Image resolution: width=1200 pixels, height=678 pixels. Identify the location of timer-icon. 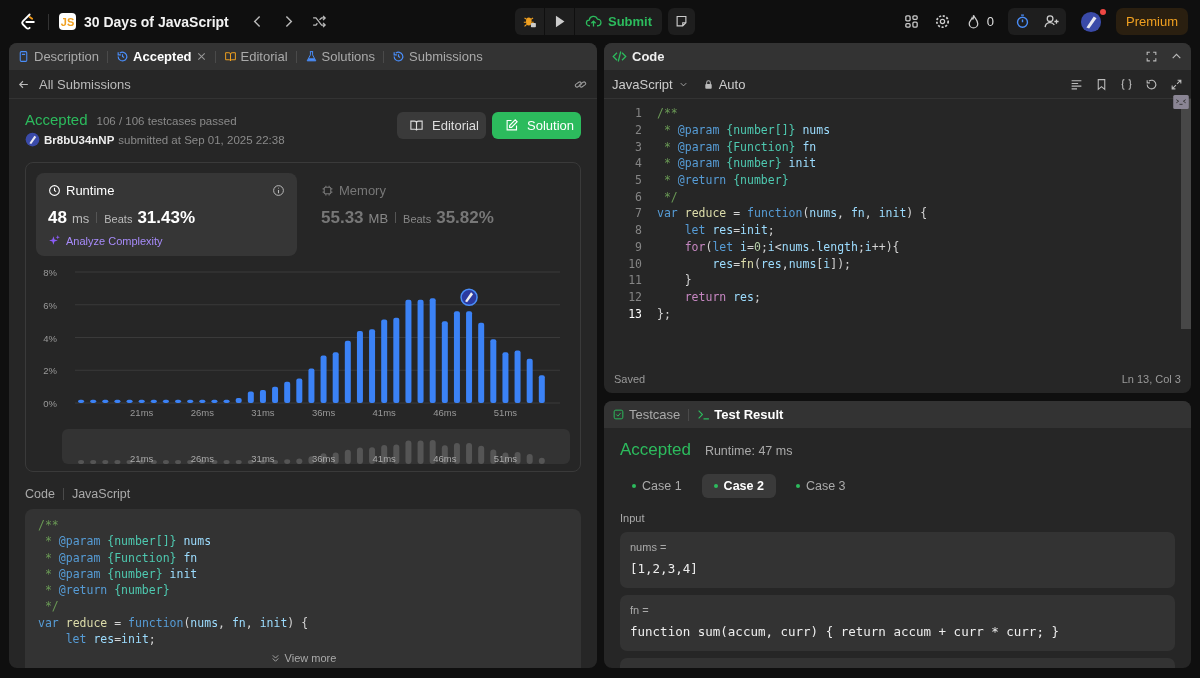
(1022, 21).